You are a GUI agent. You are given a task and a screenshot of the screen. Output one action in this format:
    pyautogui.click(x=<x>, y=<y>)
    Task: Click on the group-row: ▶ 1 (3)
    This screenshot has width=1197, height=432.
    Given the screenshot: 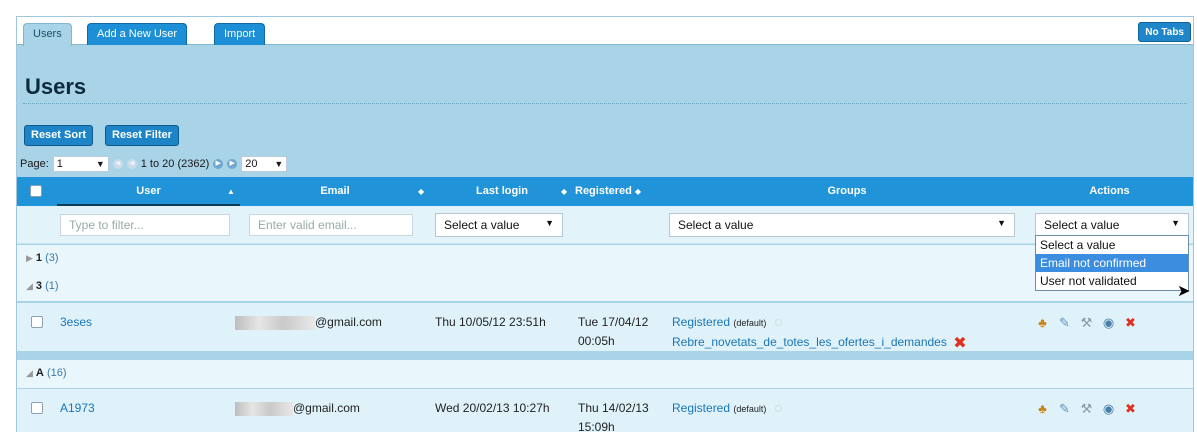 What is the action you would take?
    pyautogui.click(x=605, y=259)
    